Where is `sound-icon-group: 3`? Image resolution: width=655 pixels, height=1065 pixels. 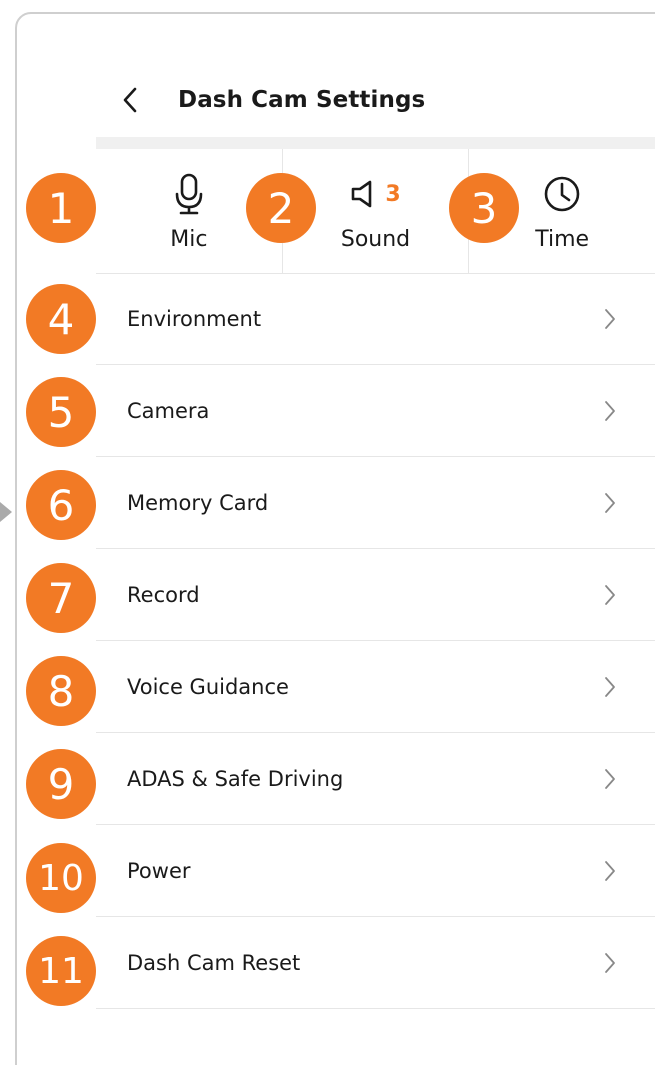
sound-icon-group: 3 is located at coordinates (375, 194).